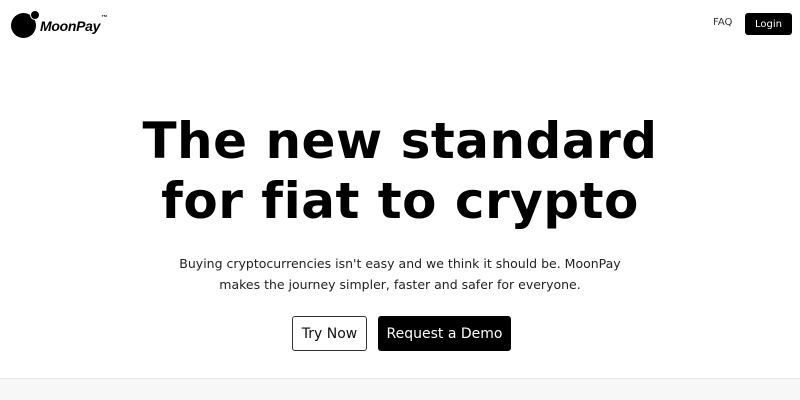  I want to click on content-panel-top-edge, so click(400, 389).